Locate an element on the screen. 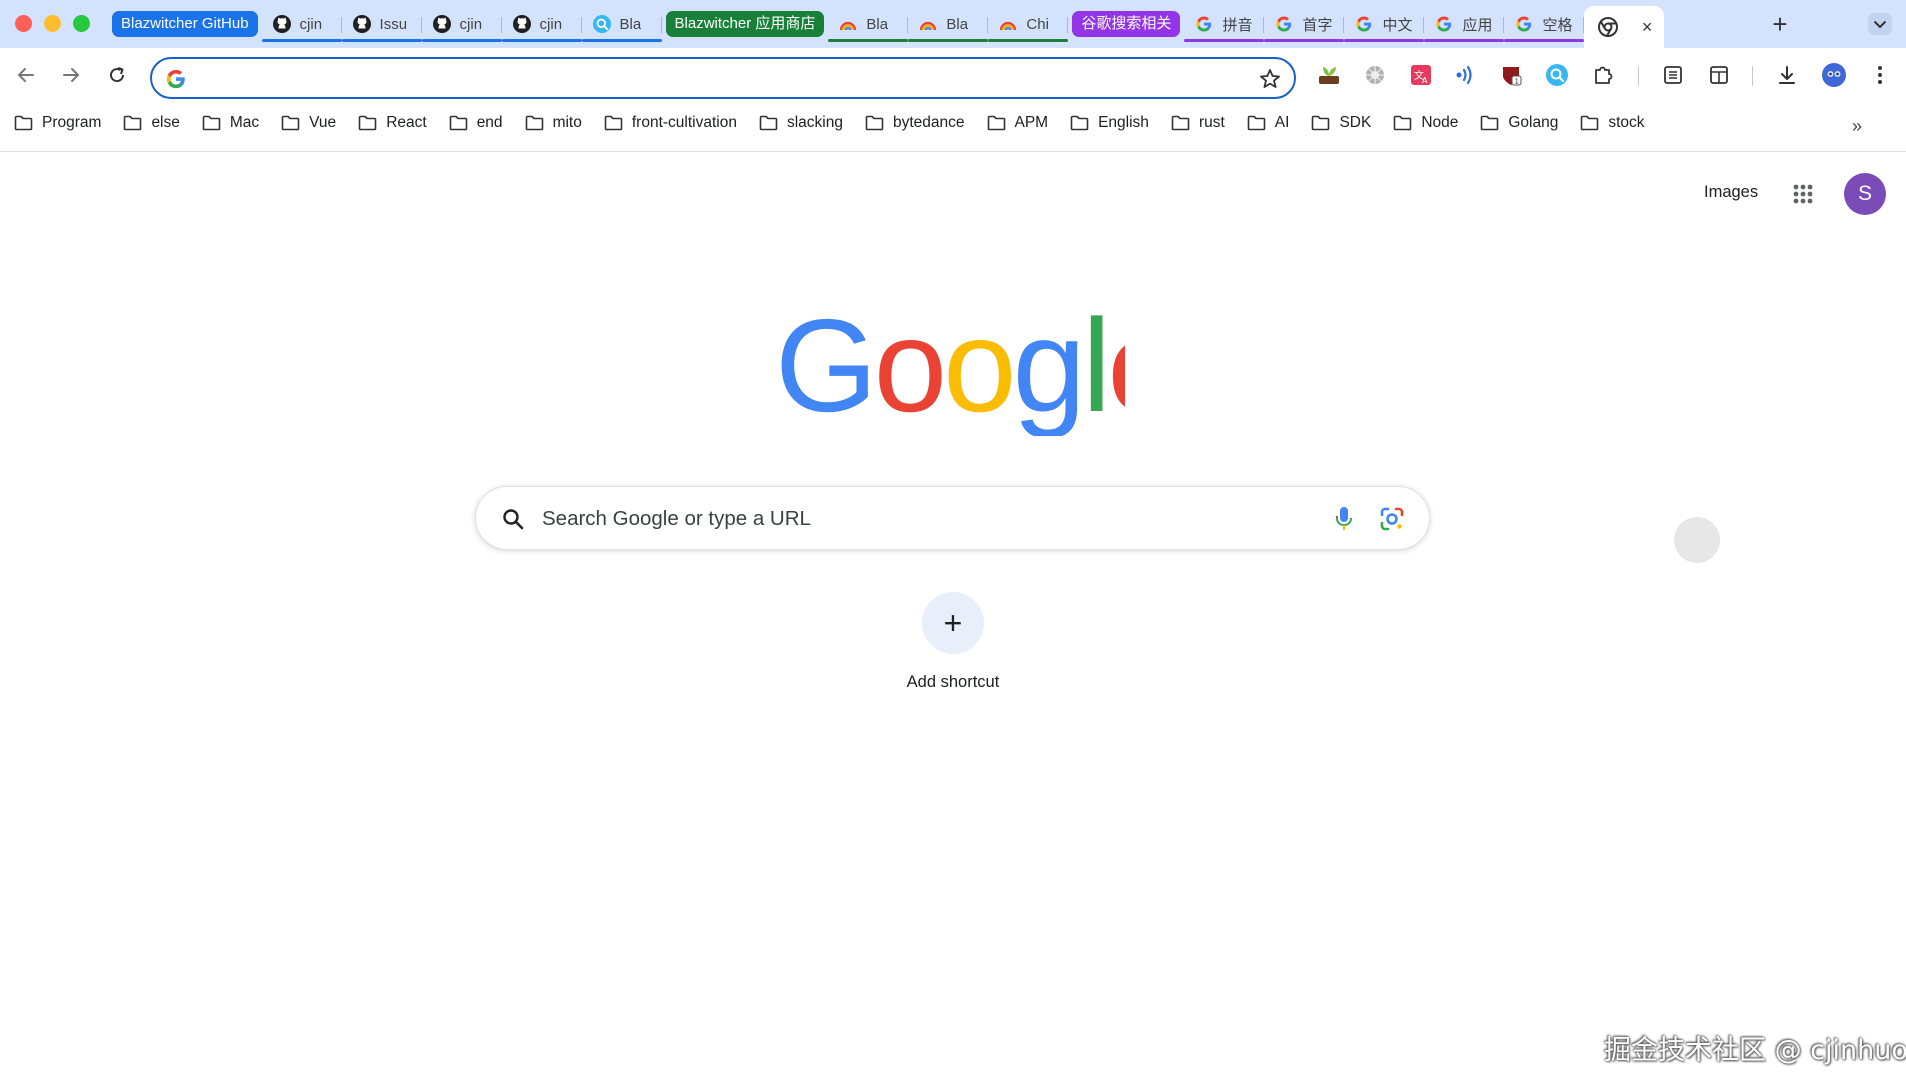  bookmark-folder: Program is located at coordinates (57, 123).